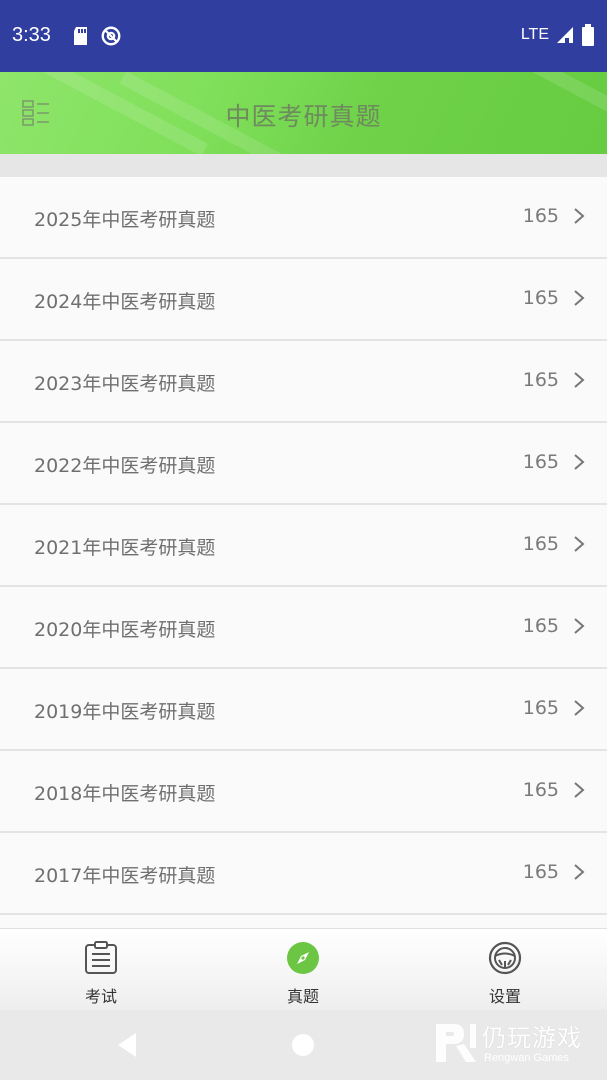 The height and width of the screenshot is (1080, 607). I want to click on tab-bar: 考试 真题 设置, so click(303, 969).